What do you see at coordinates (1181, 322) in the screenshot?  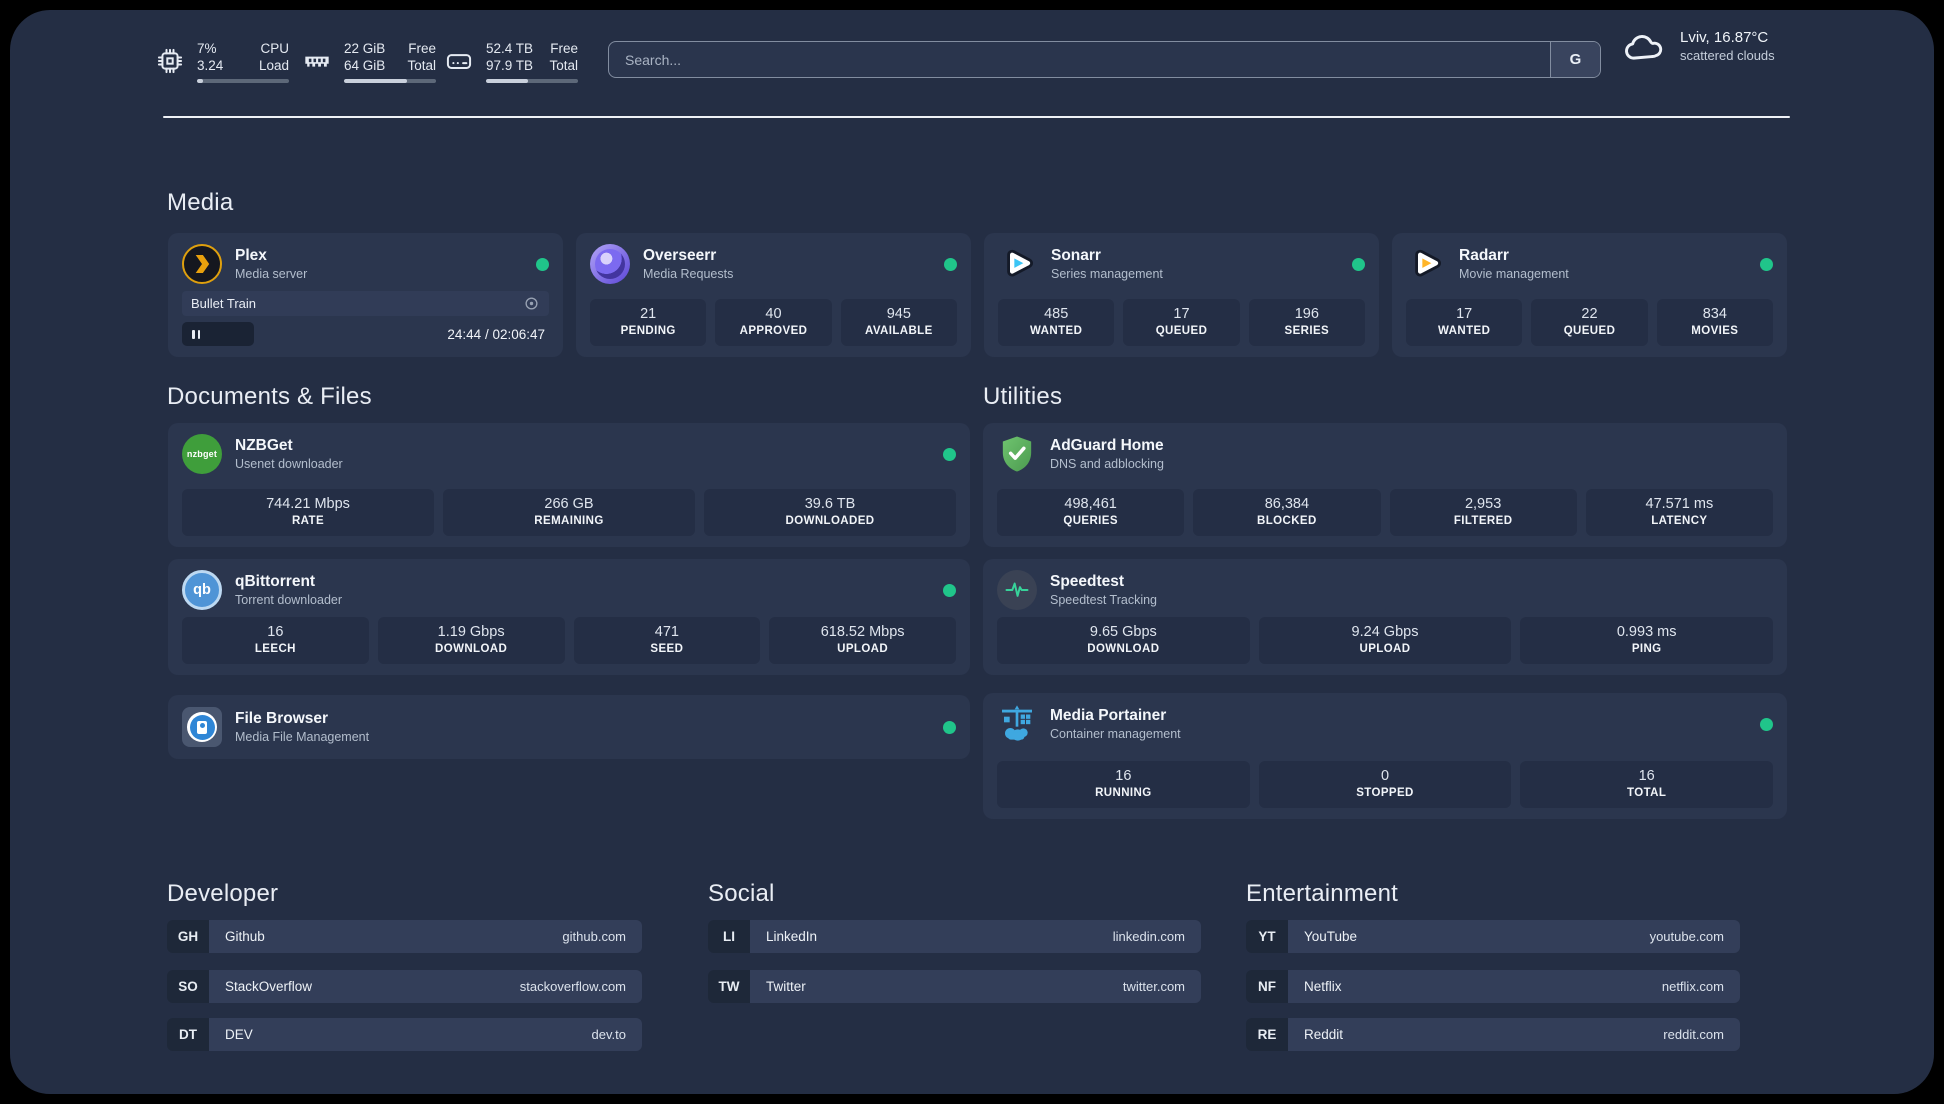 I see `stat-queued: 17 QUEUED` at bounding box center [1181, 322].